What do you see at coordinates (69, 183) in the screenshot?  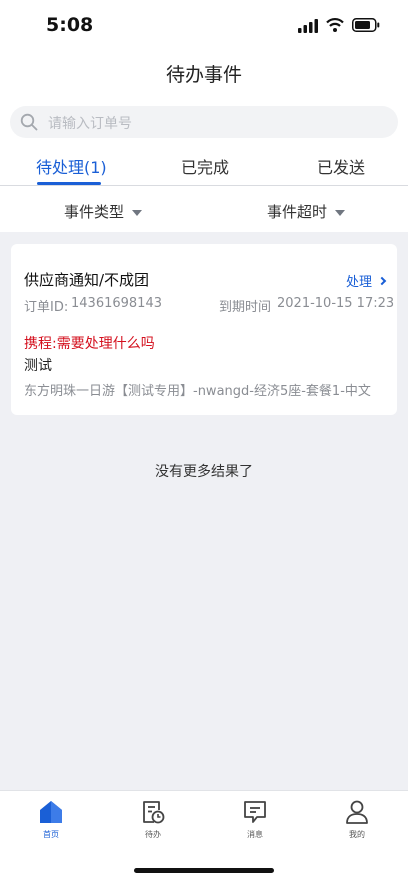 I see `tab-active-indicator` at bounding box center [69, 183].